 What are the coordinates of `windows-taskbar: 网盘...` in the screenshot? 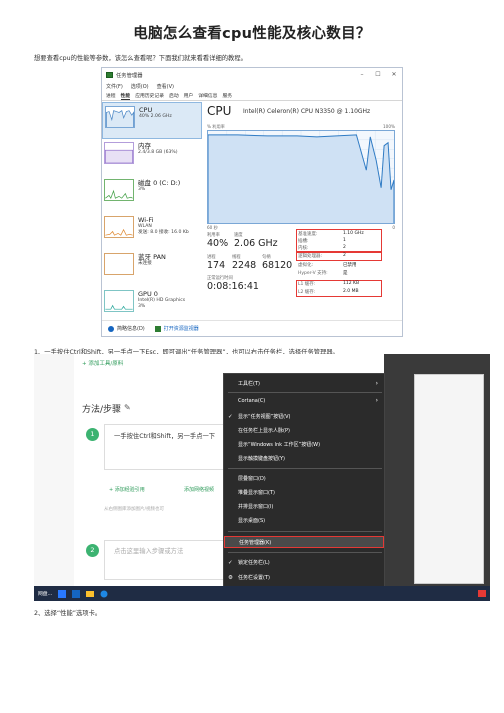 It's located at (262, 593).